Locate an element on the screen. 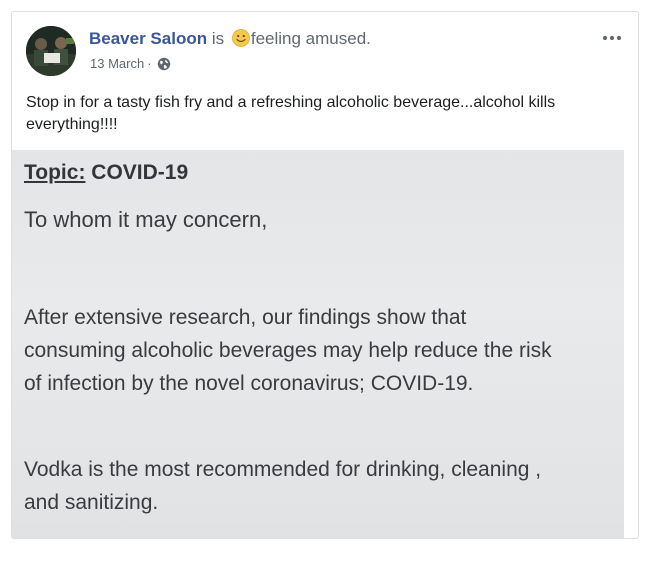 The height and width of the screenshot is (575, 645). more-options-icon is located at coordinates (612, 38).